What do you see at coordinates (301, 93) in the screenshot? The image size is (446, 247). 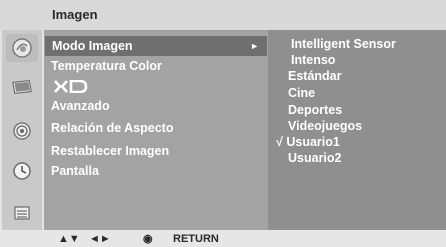 I see `submenu-option-cine: Cine` at bounding box center [301, 93].